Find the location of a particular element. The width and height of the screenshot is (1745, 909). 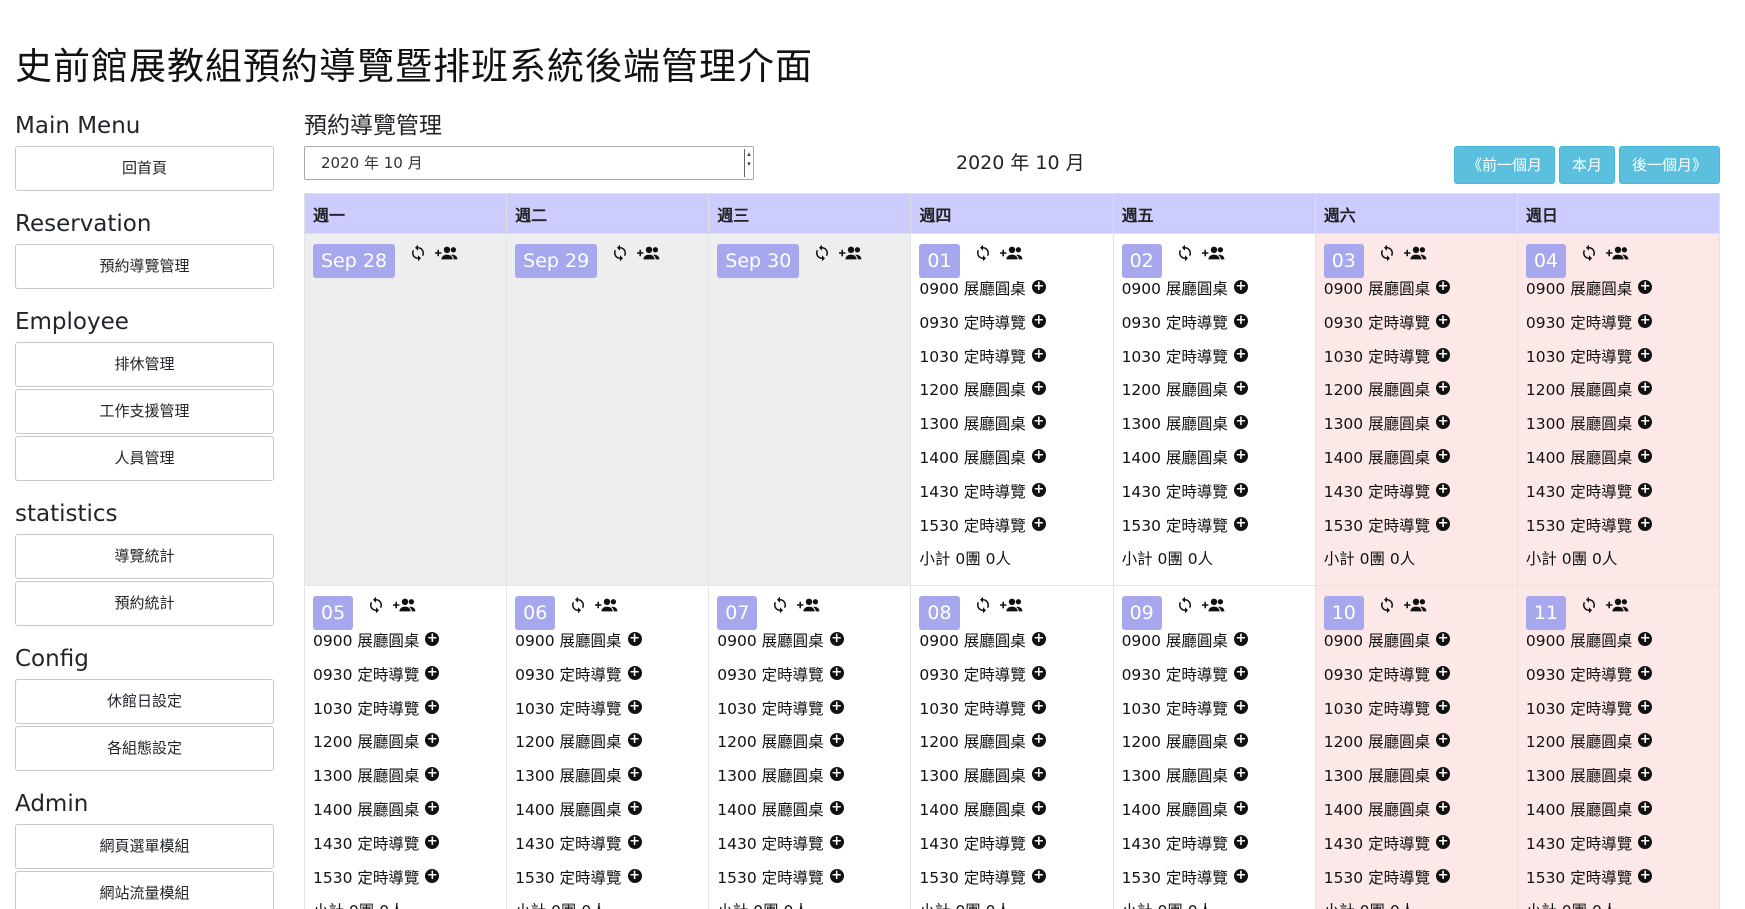

this-month-button: 本月 is located at coordinates (1586, 165).